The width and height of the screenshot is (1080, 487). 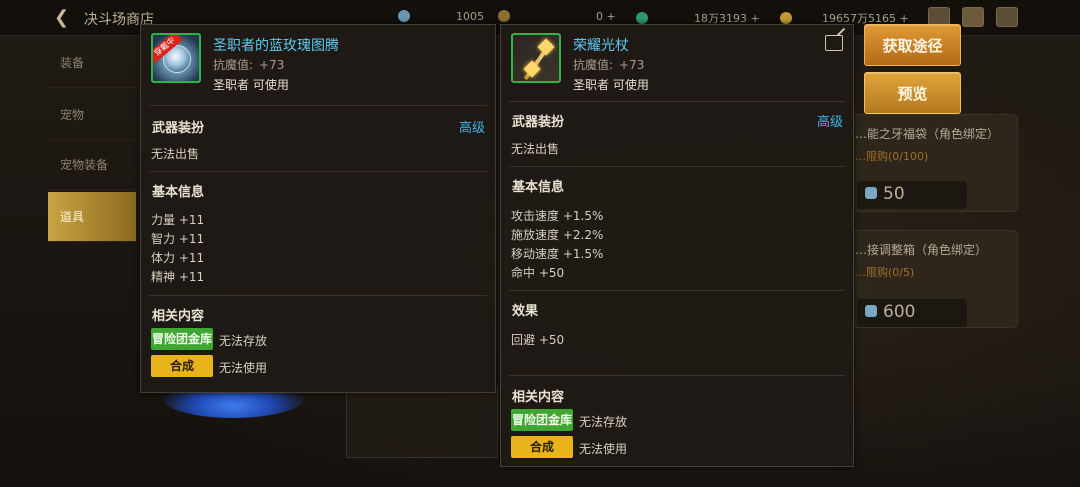 What do you see at coordinates (504, 16) in the screenshot?
I see `gold-coin-icon` at bounding box center [504, 16].